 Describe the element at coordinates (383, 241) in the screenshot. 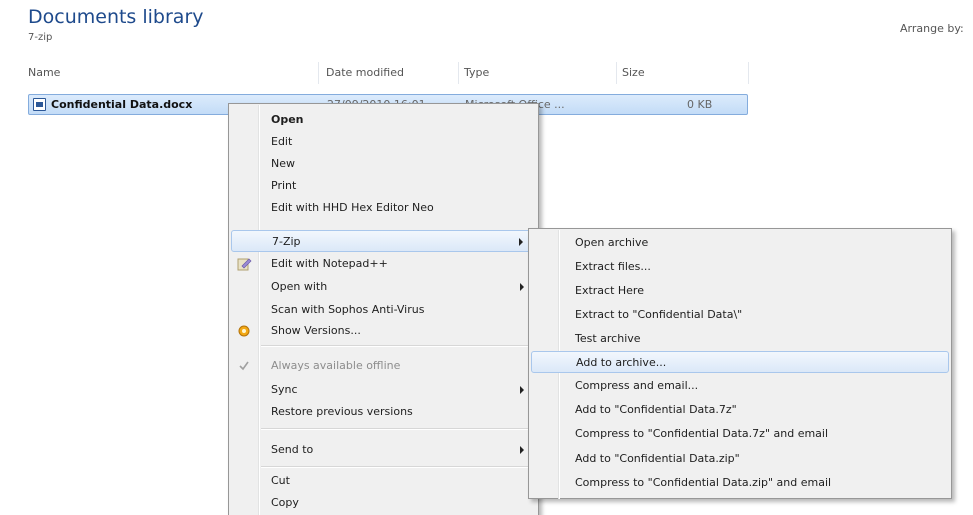

I see `menu-item-7zip: 7-Zip` at that location.